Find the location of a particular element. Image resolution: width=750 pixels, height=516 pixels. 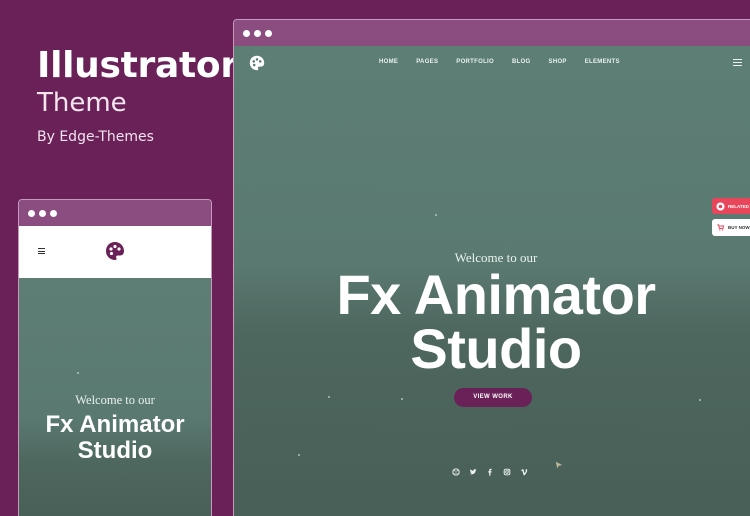

facebook-icon is located at coordinates (490, 472).